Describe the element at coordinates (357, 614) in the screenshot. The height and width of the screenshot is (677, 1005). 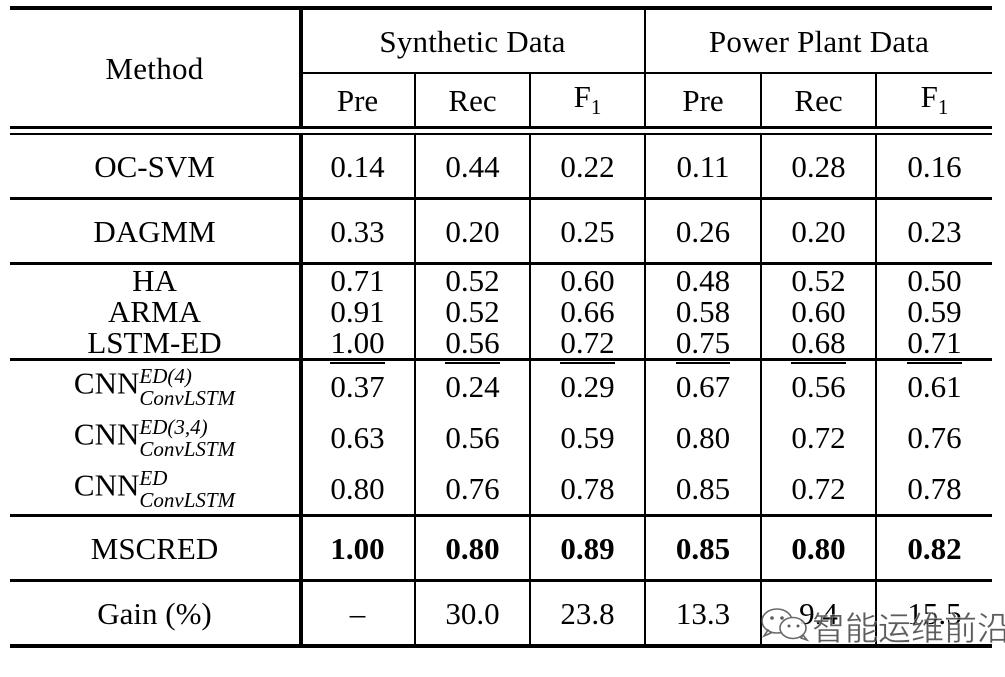
I see `cell-value: –` at that location.